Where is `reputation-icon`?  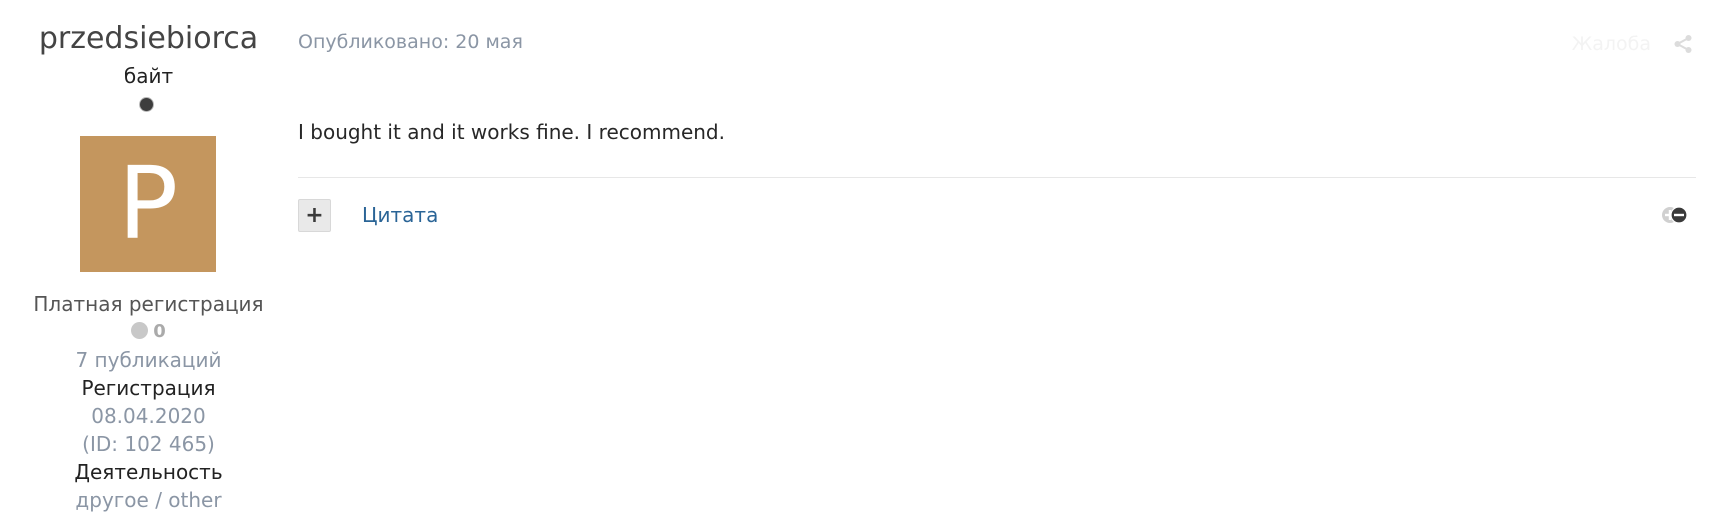
reputation-icon is located at coordinates (140, 330).